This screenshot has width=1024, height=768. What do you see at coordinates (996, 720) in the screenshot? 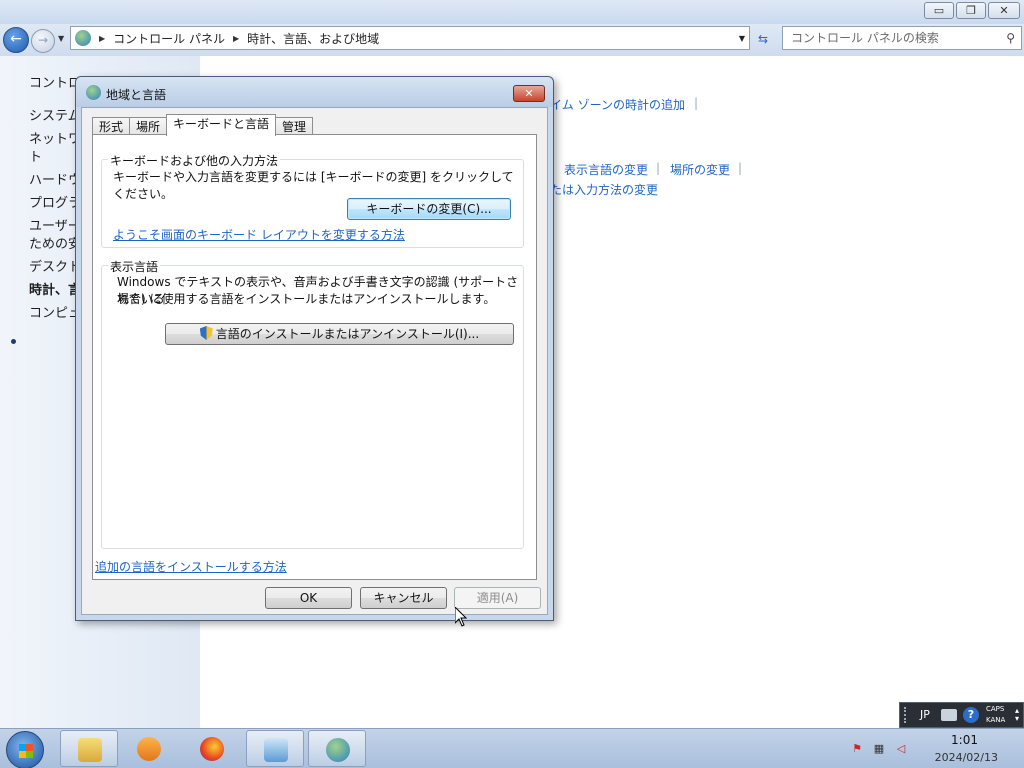
I see `kana-indicator: KANA` at bounding box center [996, 720].